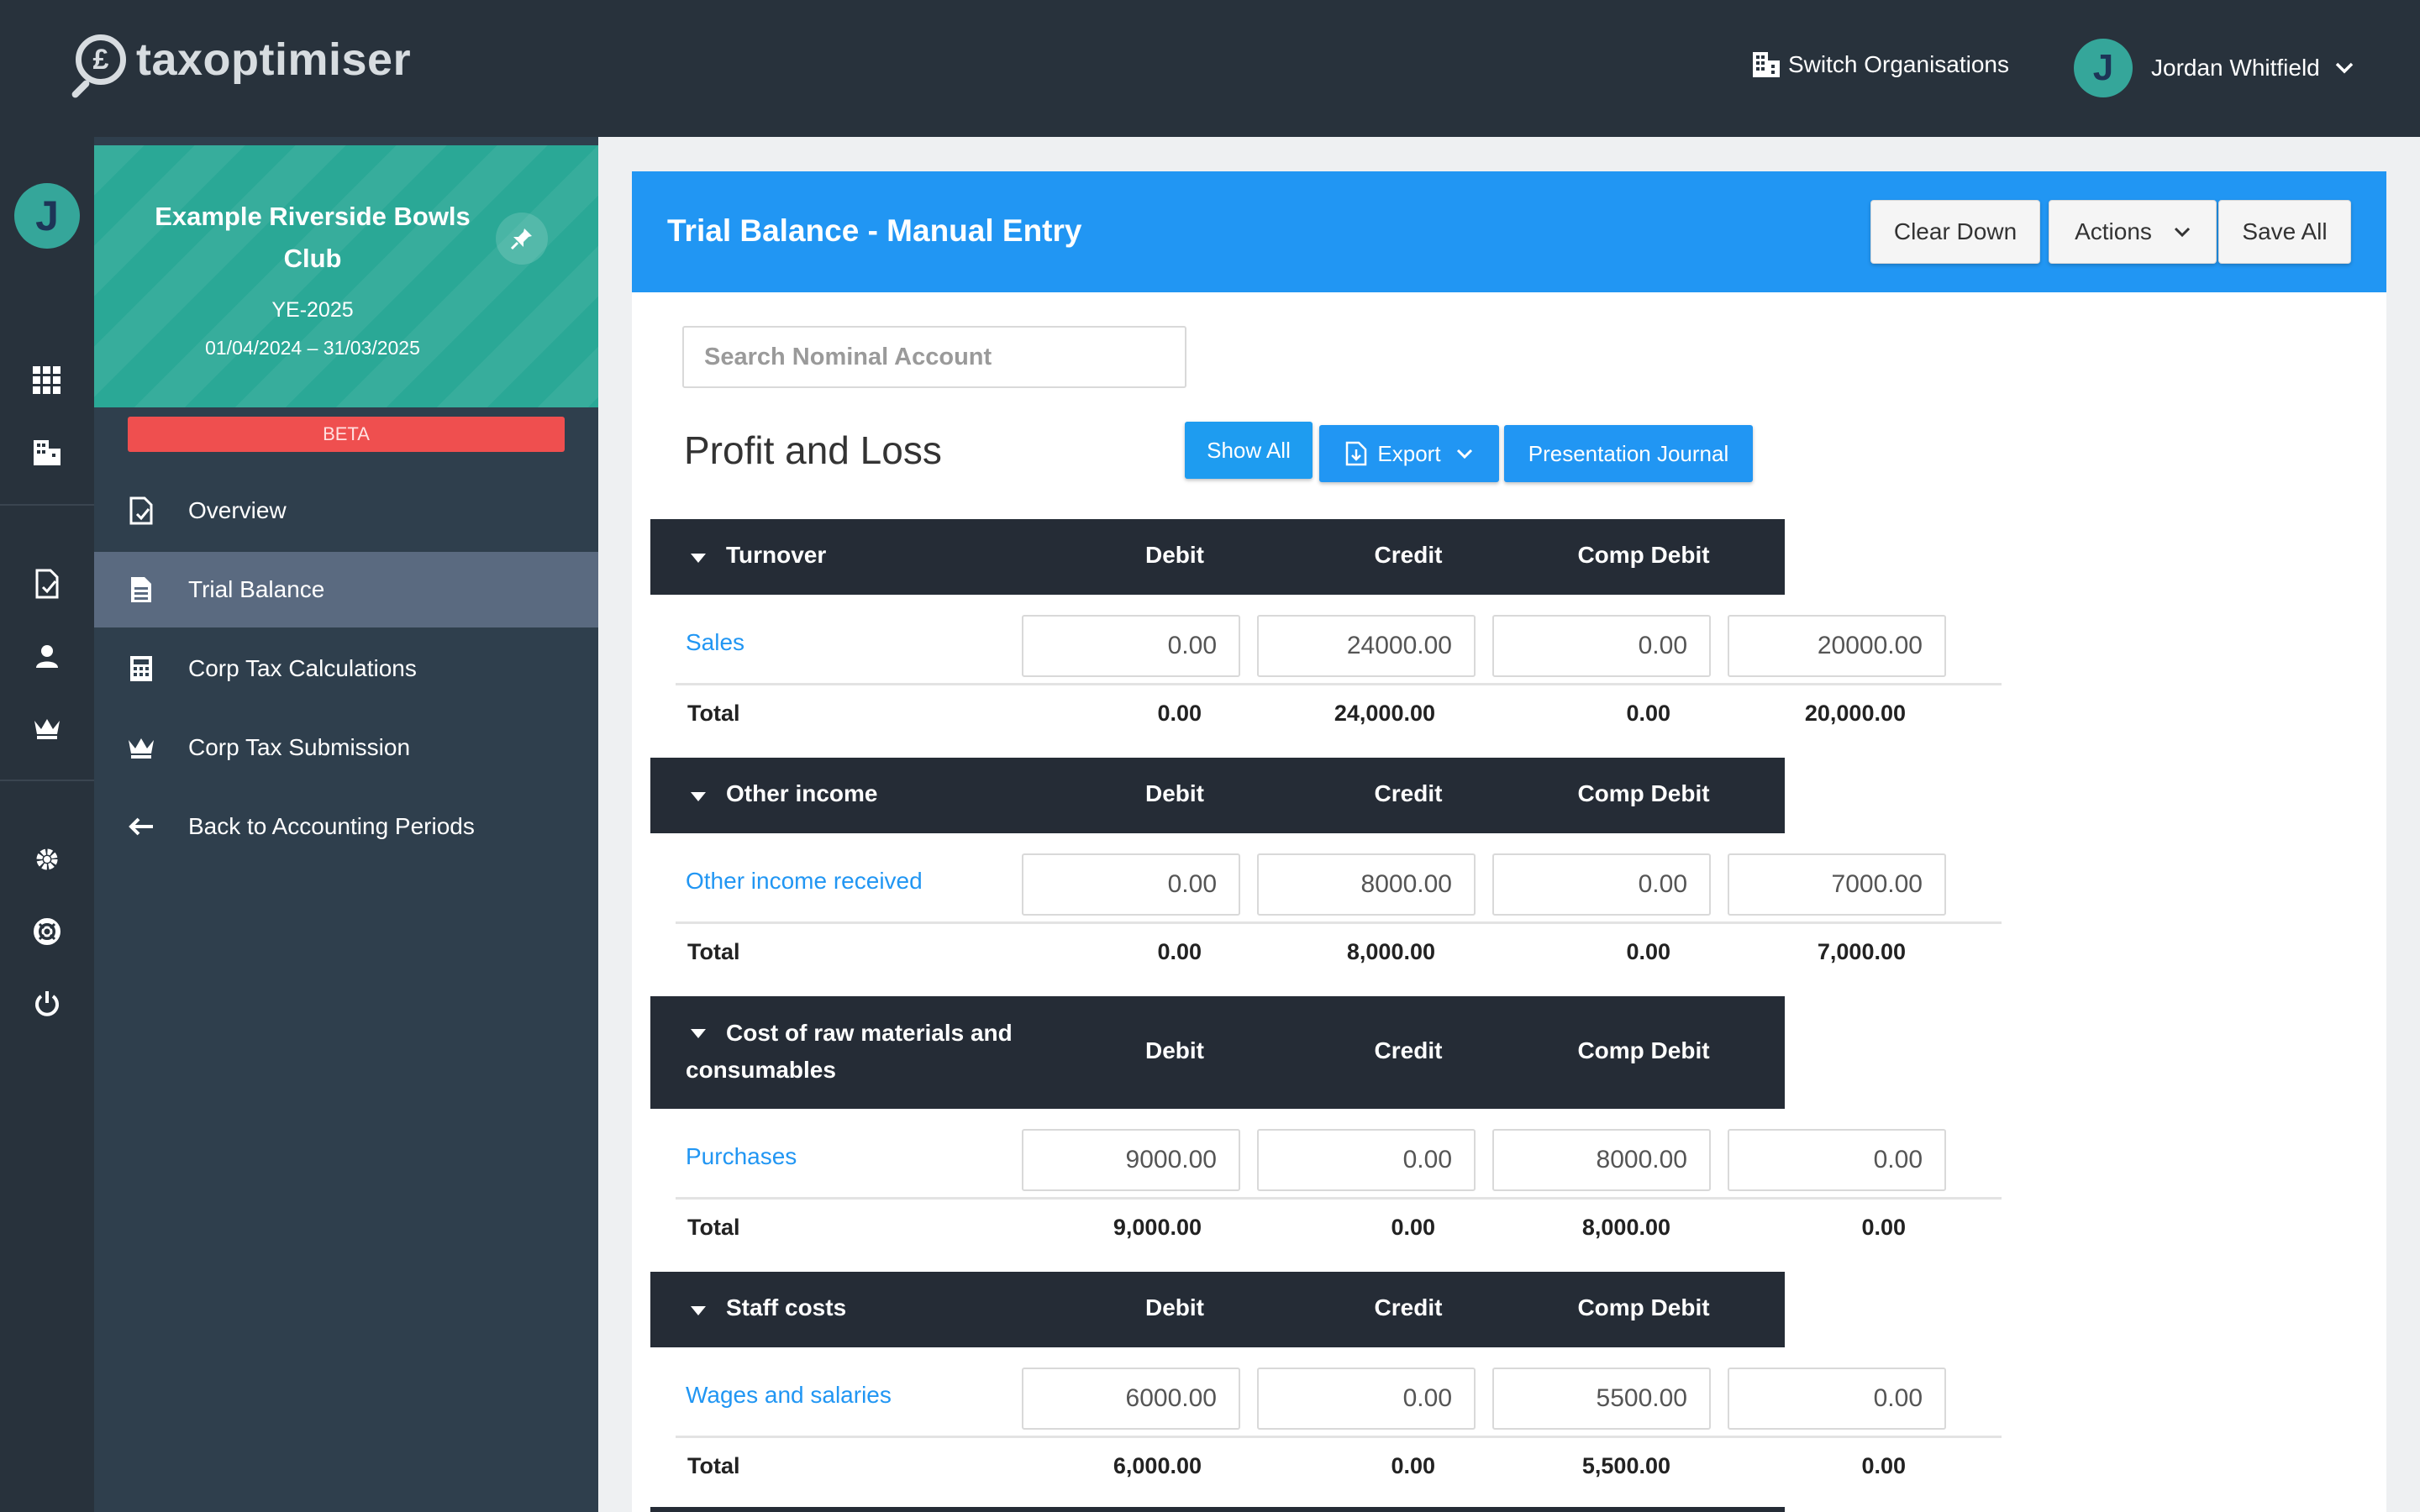  I want to click on beta-badge: BETA, so click(346, 434).